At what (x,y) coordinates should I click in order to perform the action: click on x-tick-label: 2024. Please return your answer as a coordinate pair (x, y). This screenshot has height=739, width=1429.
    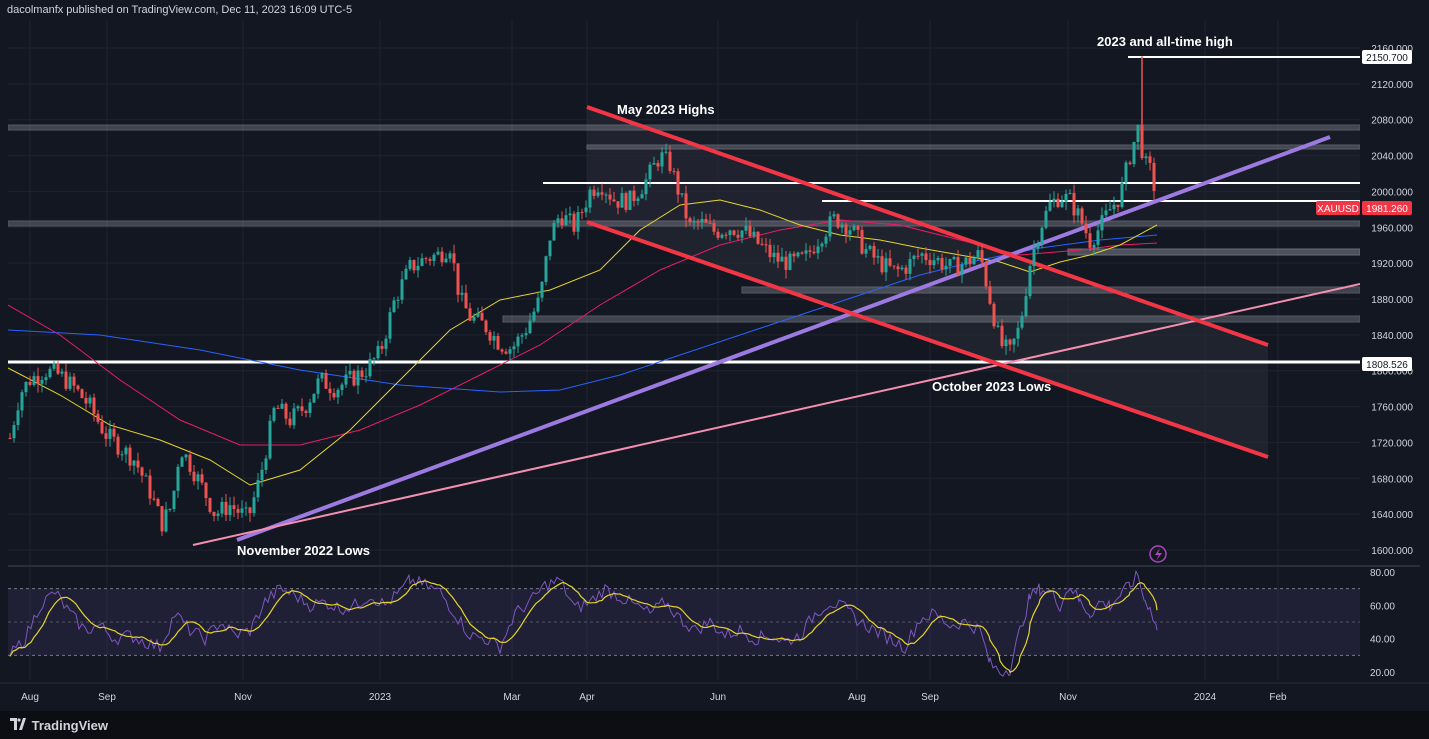
    Looking at the image, I should click on (1205, 697).